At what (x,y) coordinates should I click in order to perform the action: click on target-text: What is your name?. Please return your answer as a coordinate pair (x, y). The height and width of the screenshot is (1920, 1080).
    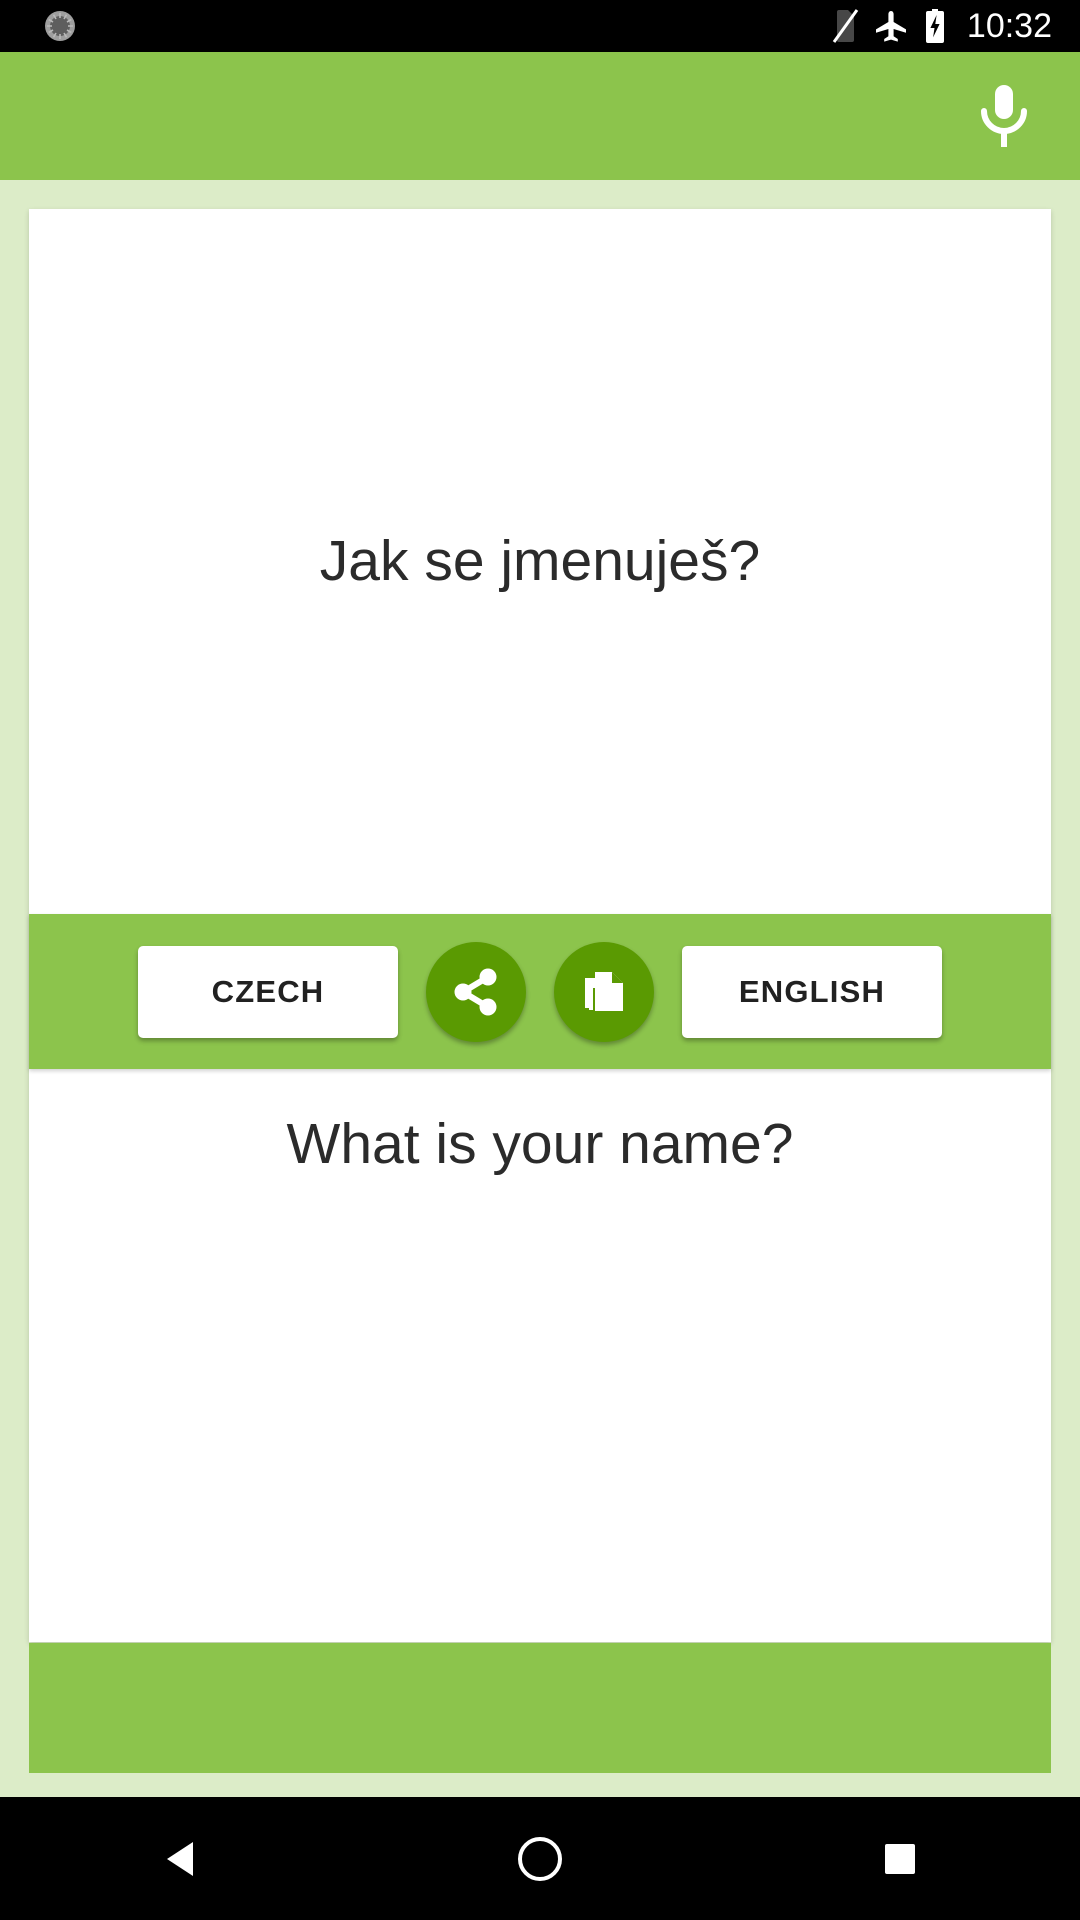
    Looking at the image, I should click on (540, 1144).